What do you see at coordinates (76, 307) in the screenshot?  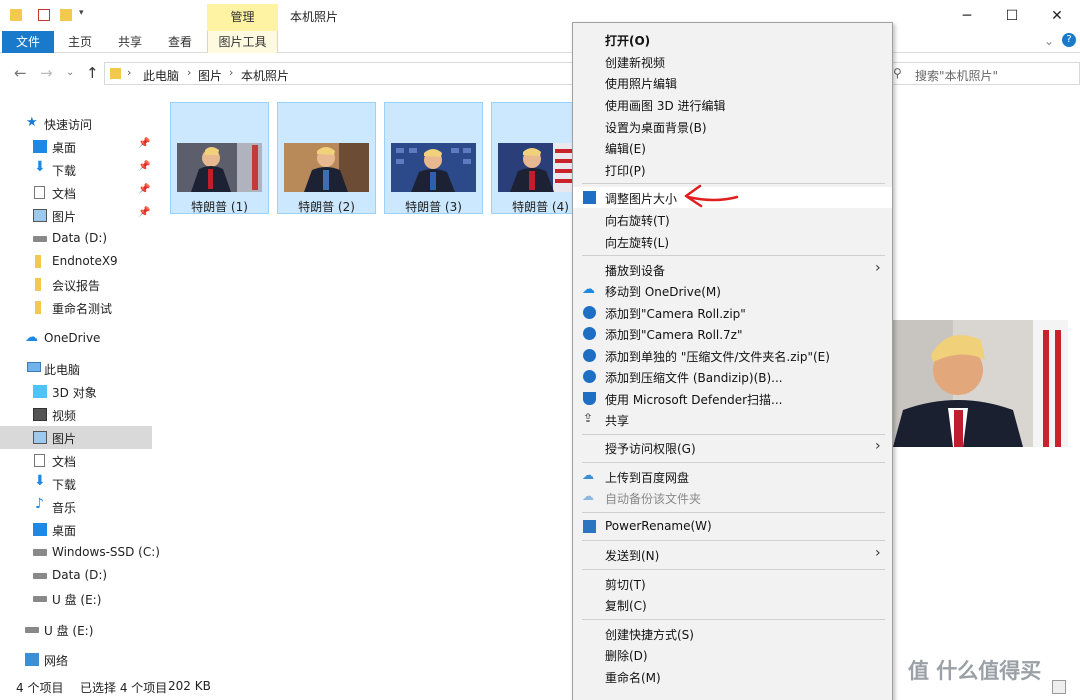 I see `nav-quick-rename-test: 重命名测试` at bounding box center [76, 307].